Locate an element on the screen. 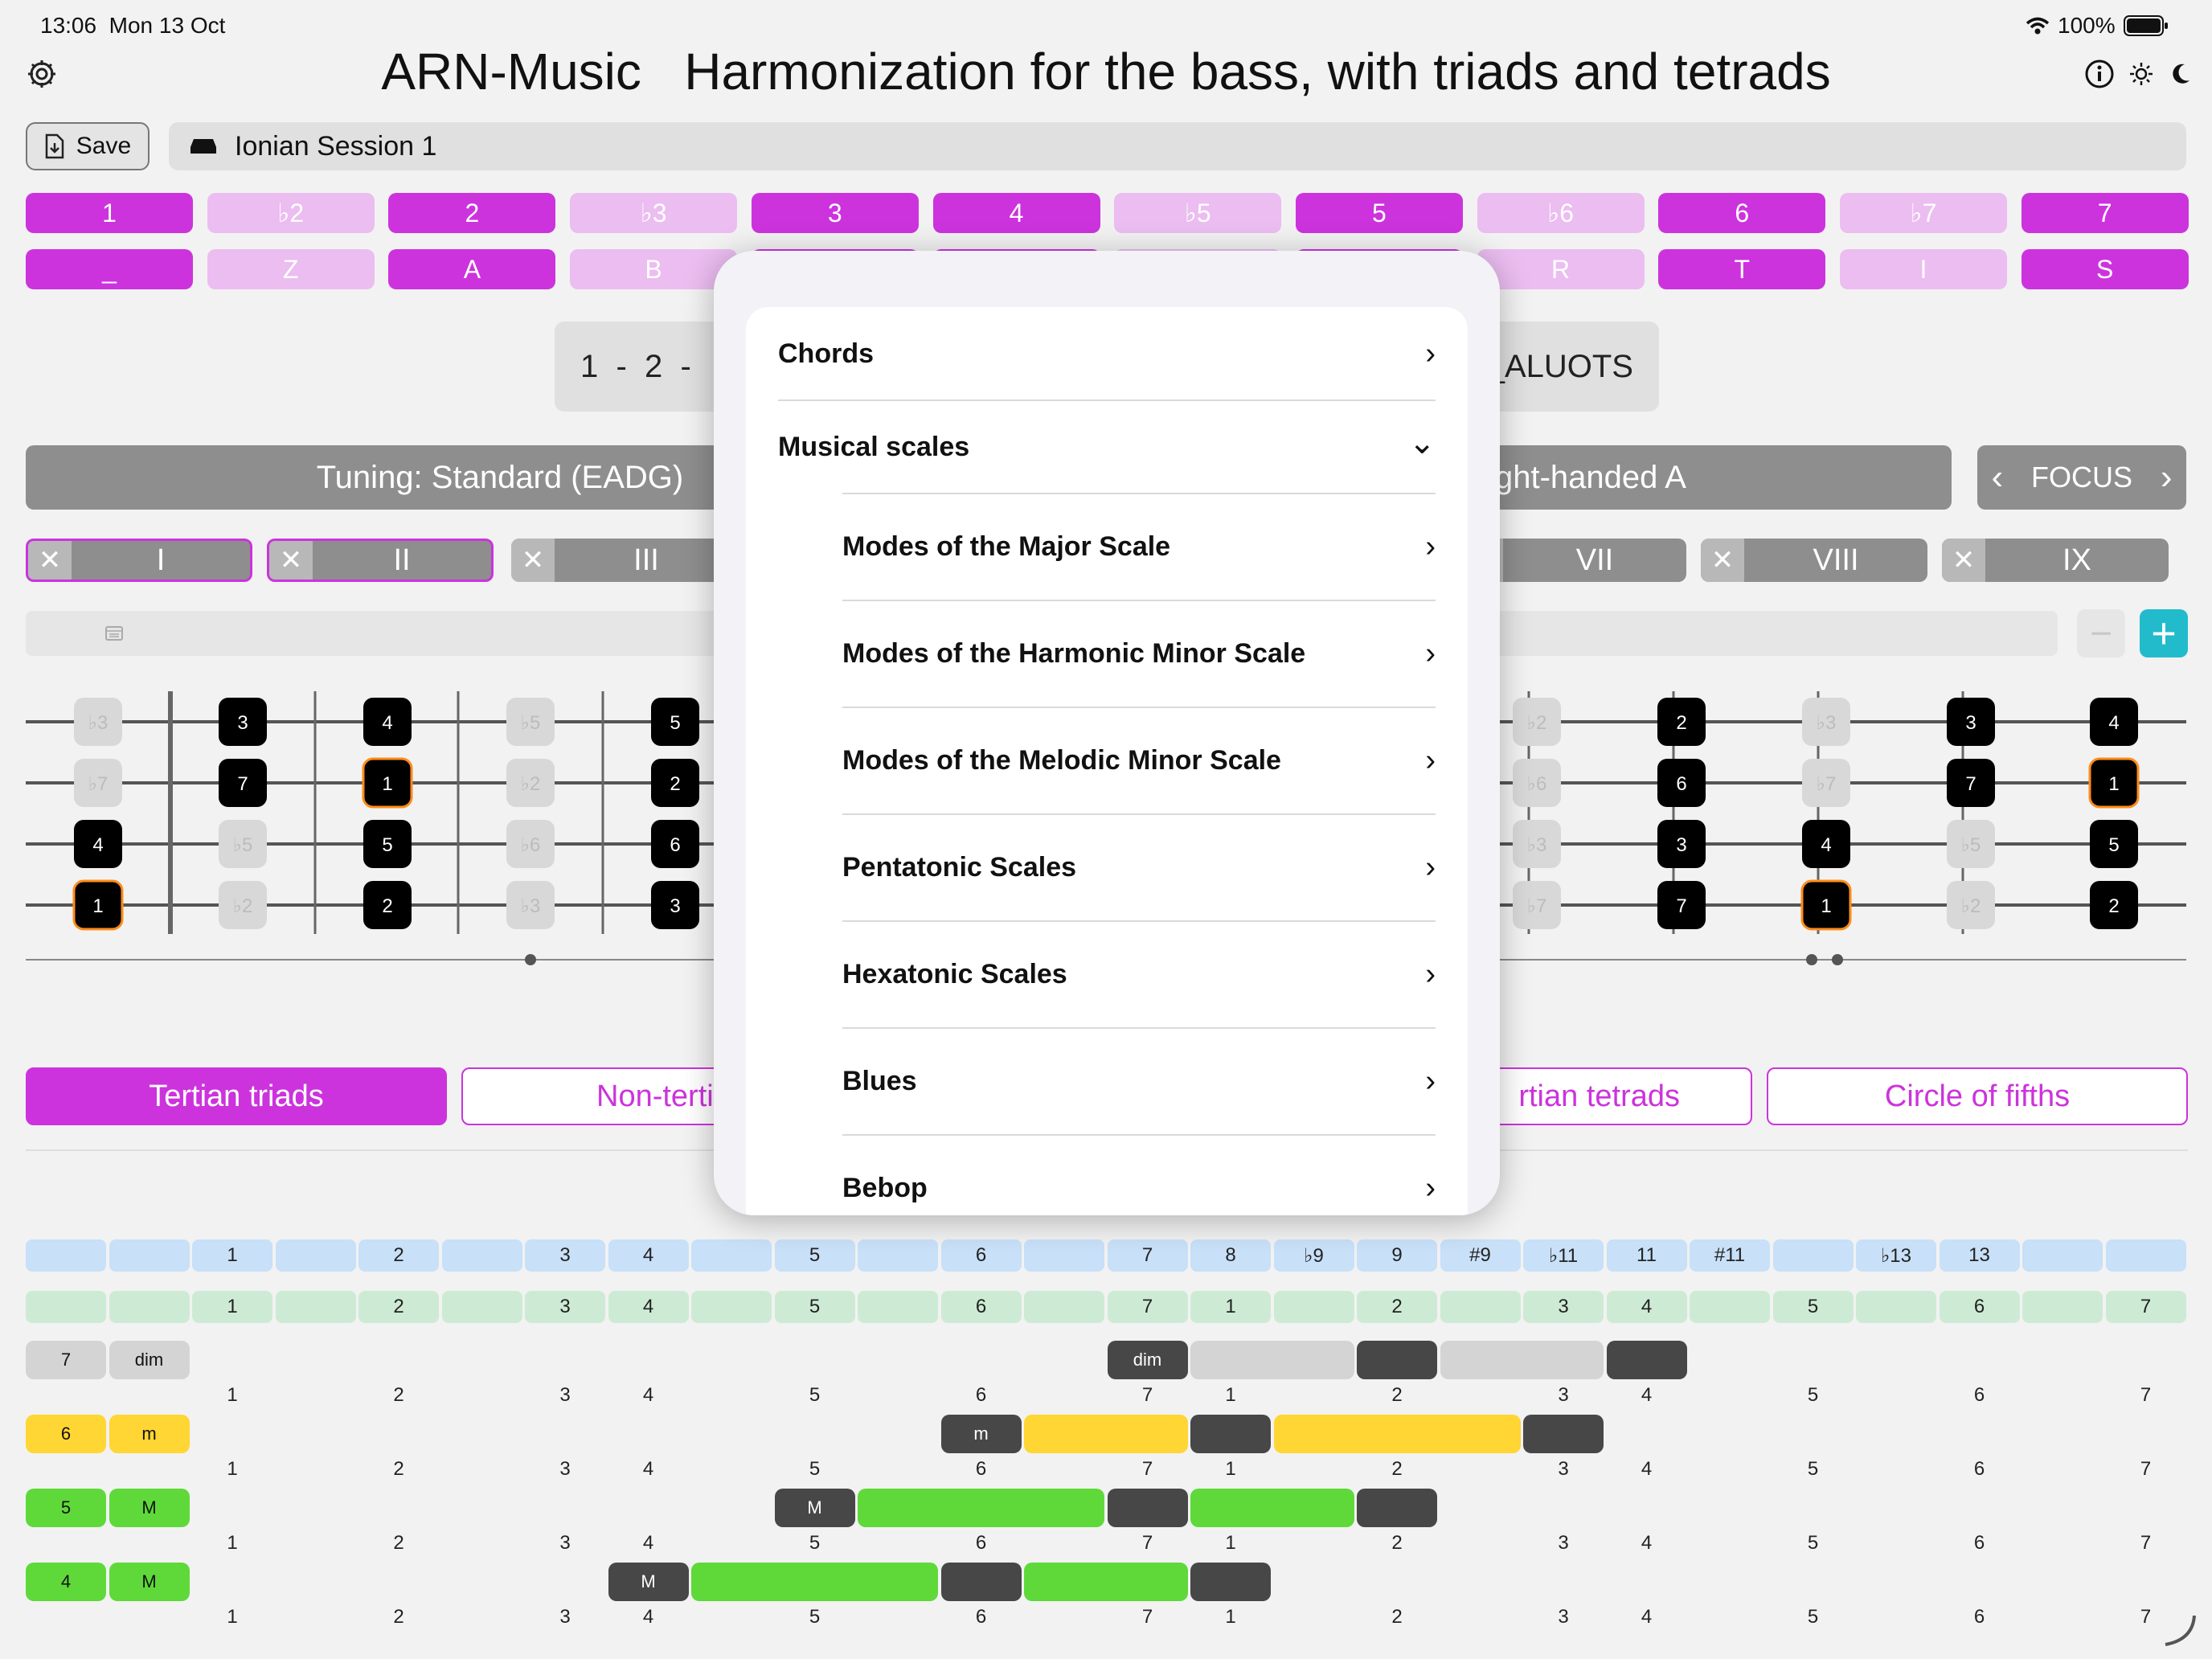 The width and height of the screenshot is (2212, 1659). letter-button: S is located at coordinates (2105, 269).